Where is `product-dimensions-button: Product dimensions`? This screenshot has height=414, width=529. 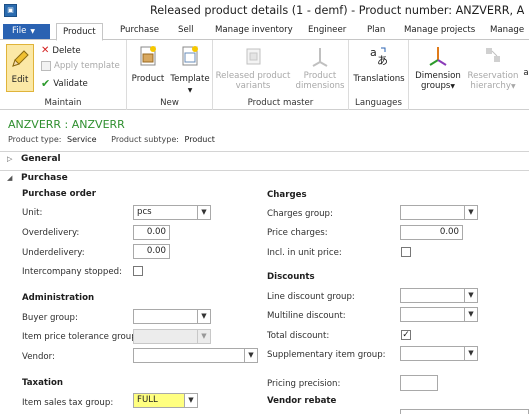
product-dimensions-button: Product dimensions is located at coordinates (320, 67).